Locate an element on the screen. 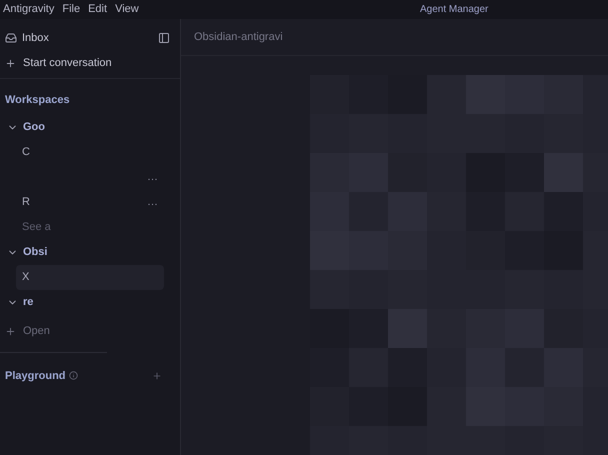 The image size is (608, 455). section-heading: Playground is located at coordinates (35, 376).